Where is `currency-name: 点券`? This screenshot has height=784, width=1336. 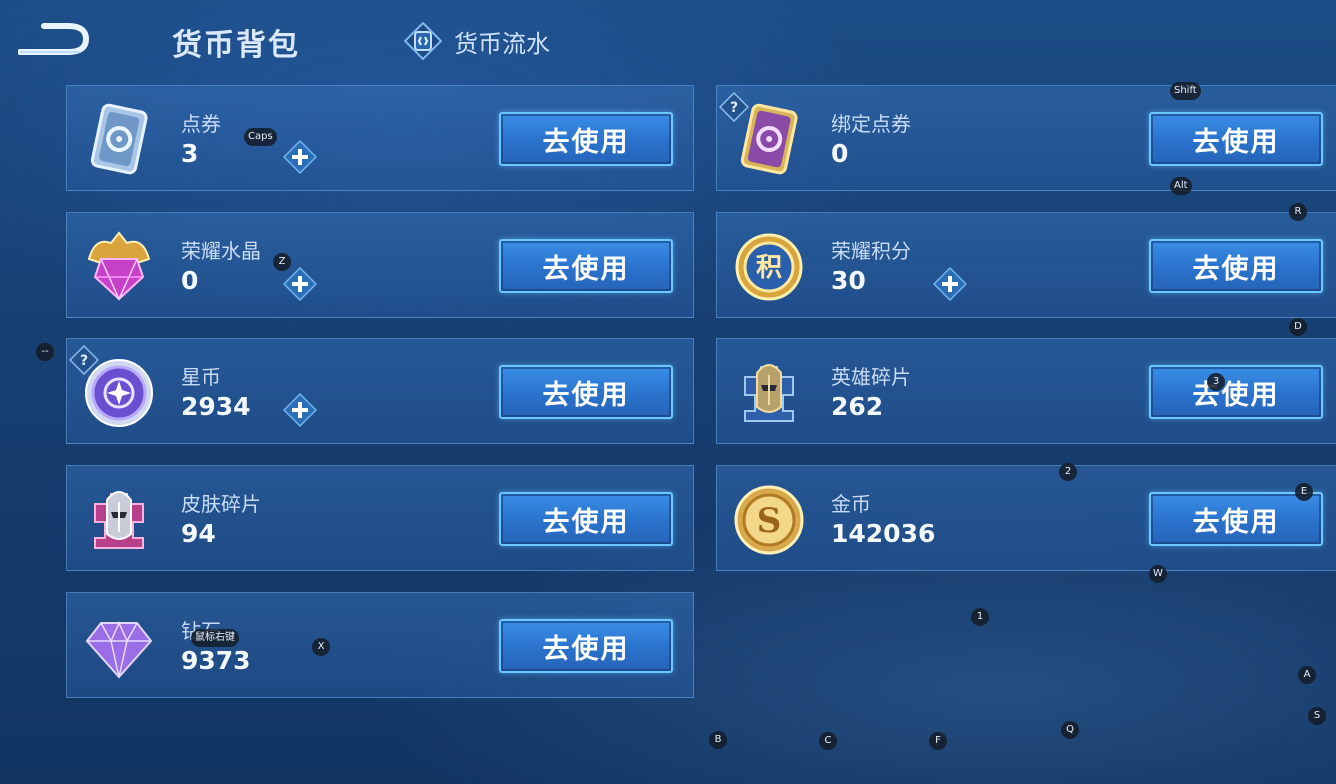
currency-name: 点券 is located at coordinates (201, 124).